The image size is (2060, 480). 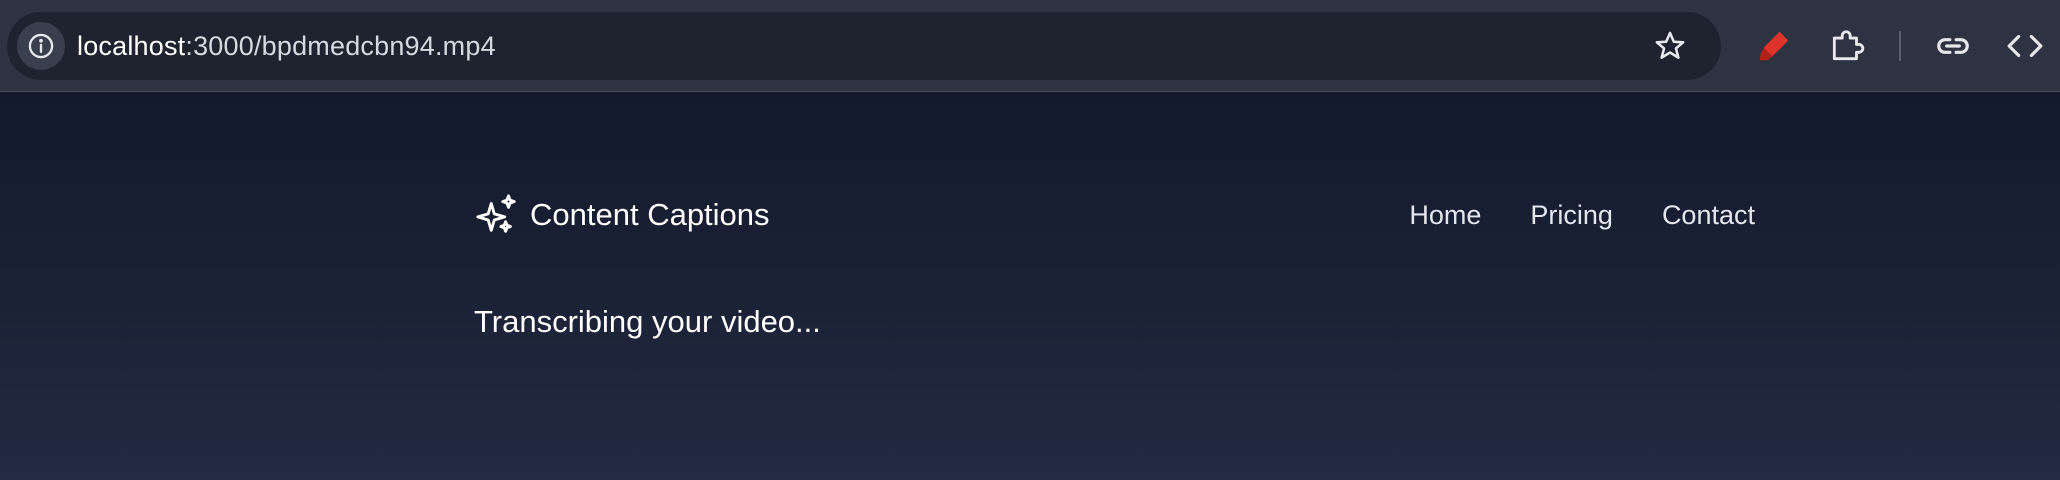 I want to click on address-bar: localhost:3000/bpdmedcbn94.mp4, so click(x=864, y=46).